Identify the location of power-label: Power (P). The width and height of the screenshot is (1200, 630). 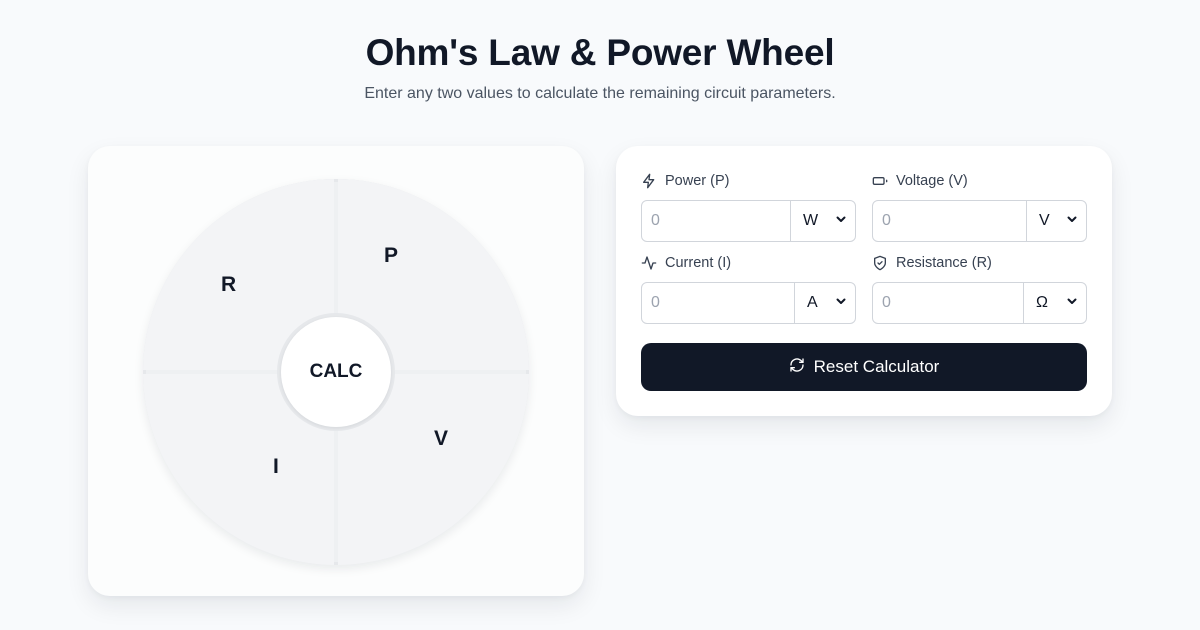
(748, 181).